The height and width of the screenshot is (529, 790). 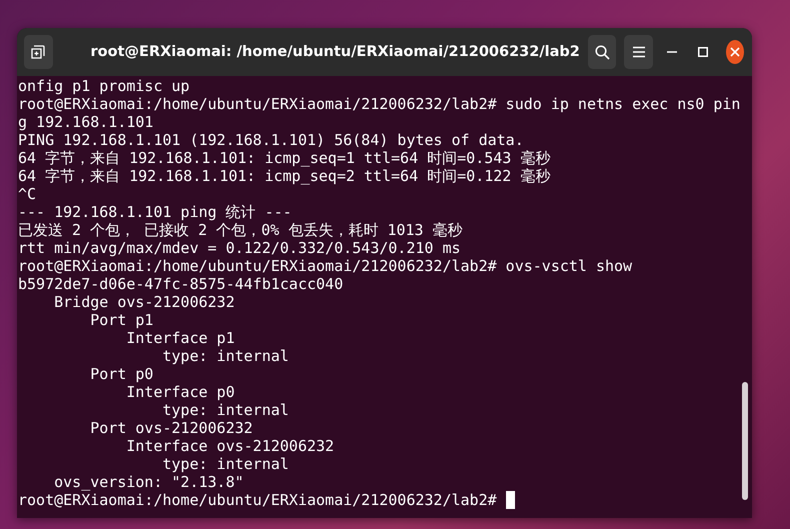 I want to click on terminal-line: 64 字节，来自 192.168.1.101: icmp_seq=1 ttl=64 时间=0.543 毫秒, so click(x=284, y=158).